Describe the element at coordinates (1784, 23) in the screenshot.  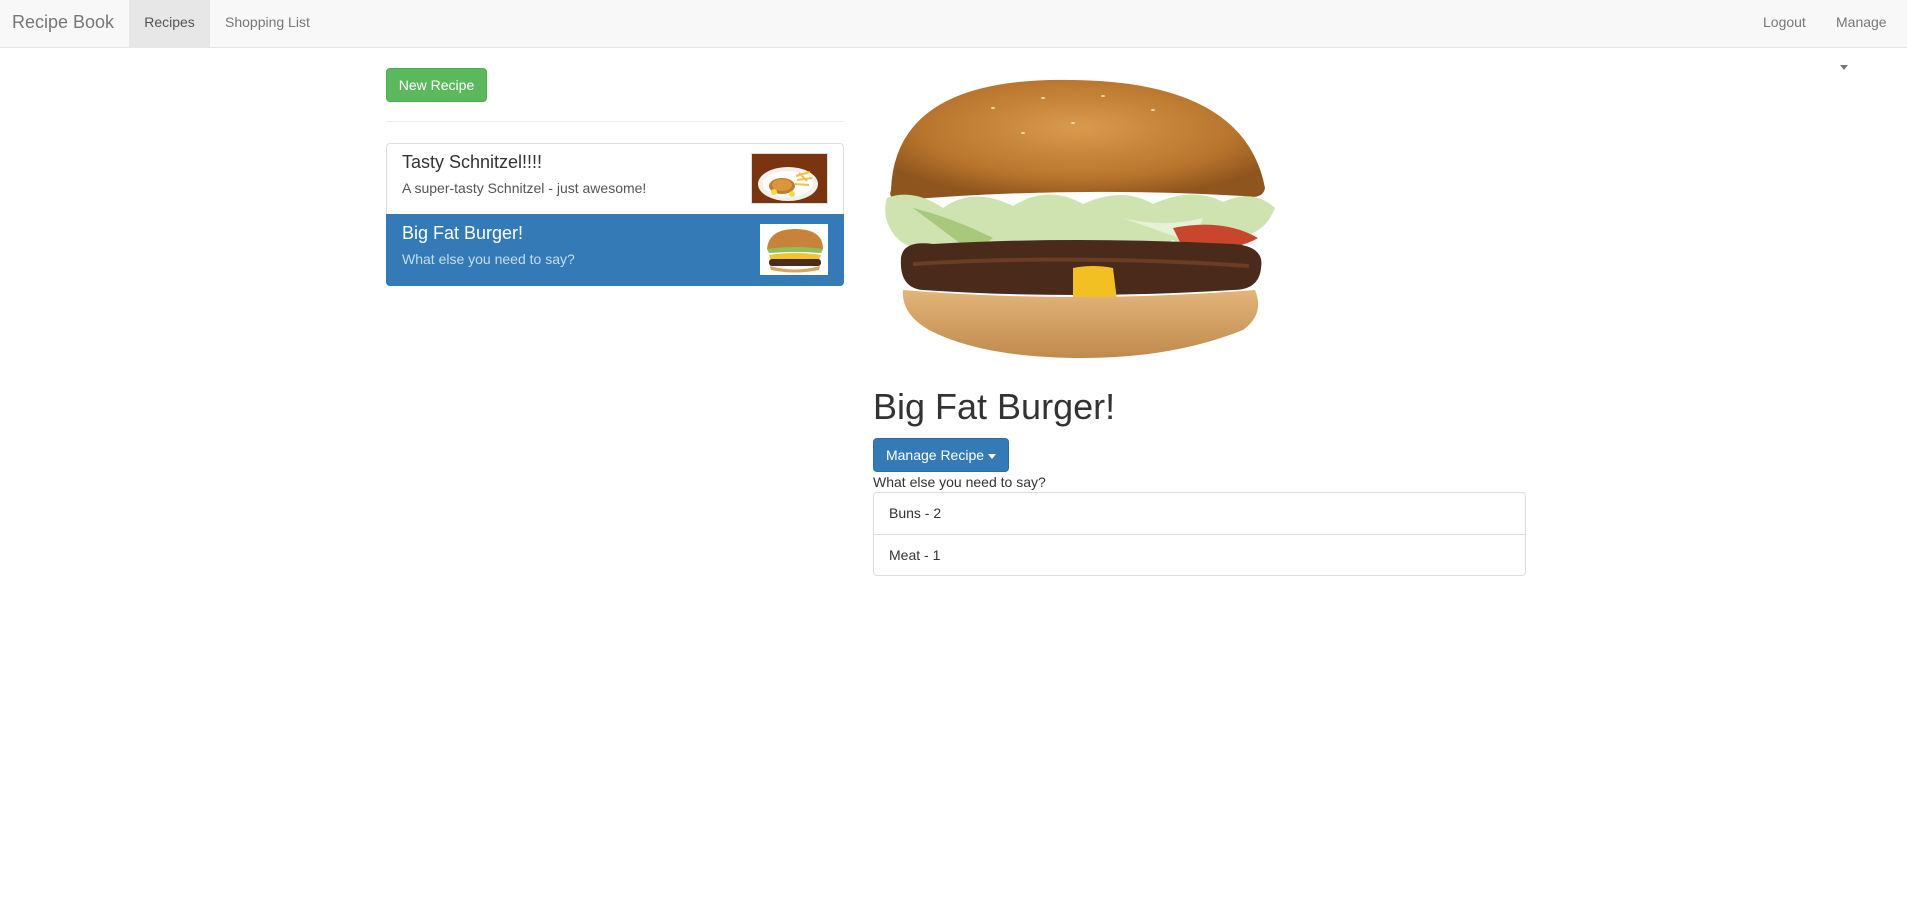
I see `nav-logout: Logout` at that location.